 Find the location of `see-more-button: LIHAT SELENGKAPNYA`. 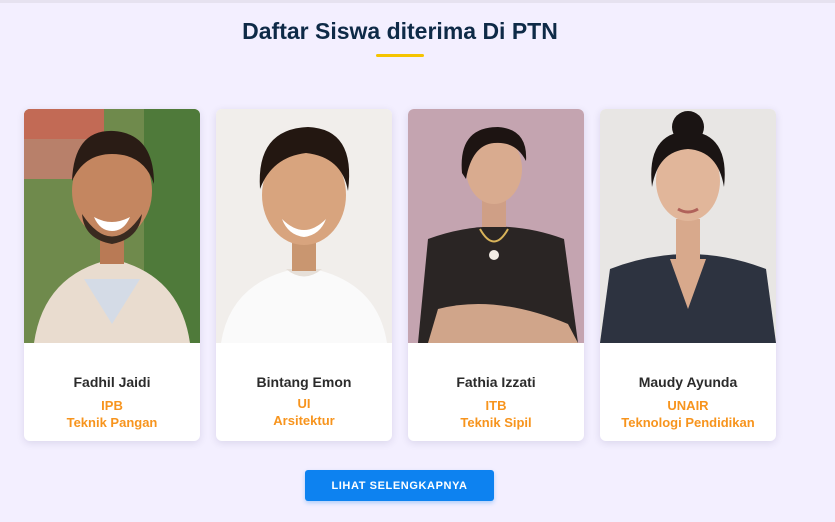

see-more-button: LIHAT SELENGKAPNYA is located at coordinates (399, 485).